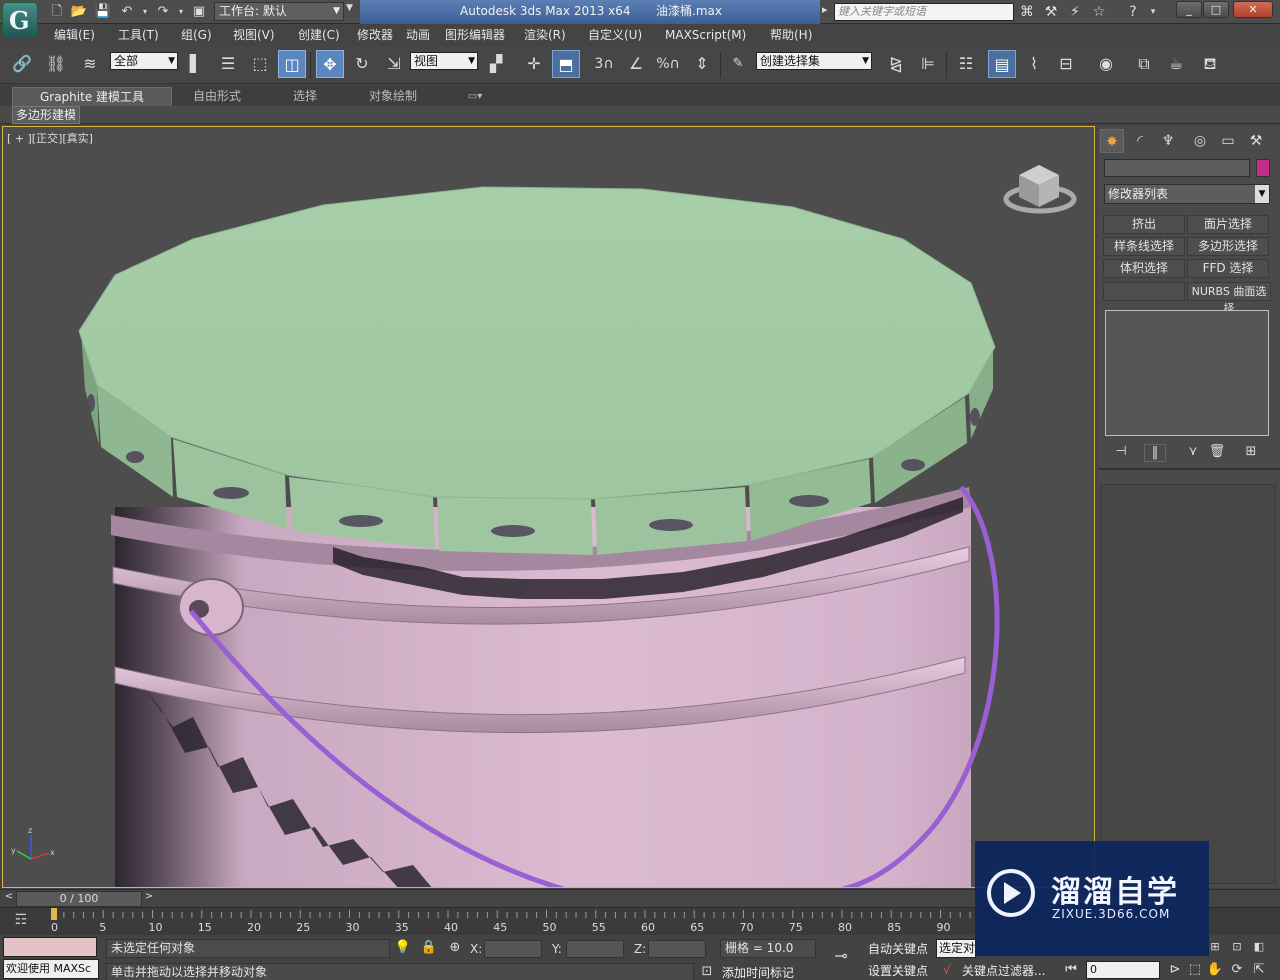 The height and width of the screenshot is (980, 1280). I want to click on tab-polygon-modeling: 多边形建模, so click(46, 115).